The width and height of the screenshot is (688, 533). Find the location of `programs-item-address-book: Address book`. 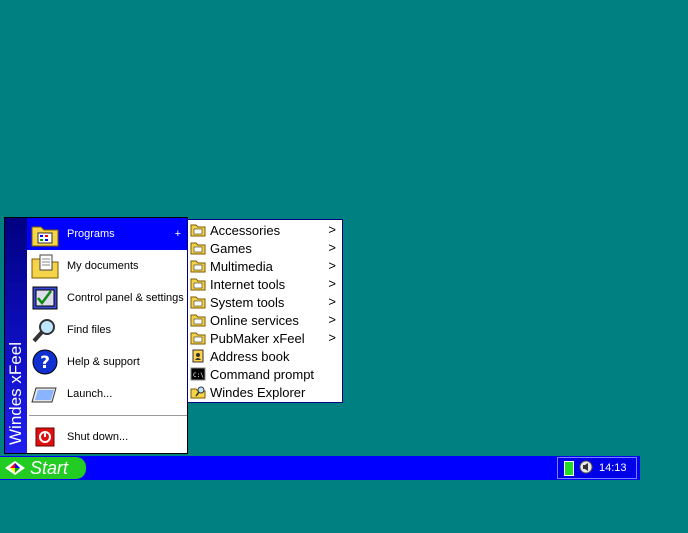

programs-item-address-book: Address book is located at coordinates (265, 356).